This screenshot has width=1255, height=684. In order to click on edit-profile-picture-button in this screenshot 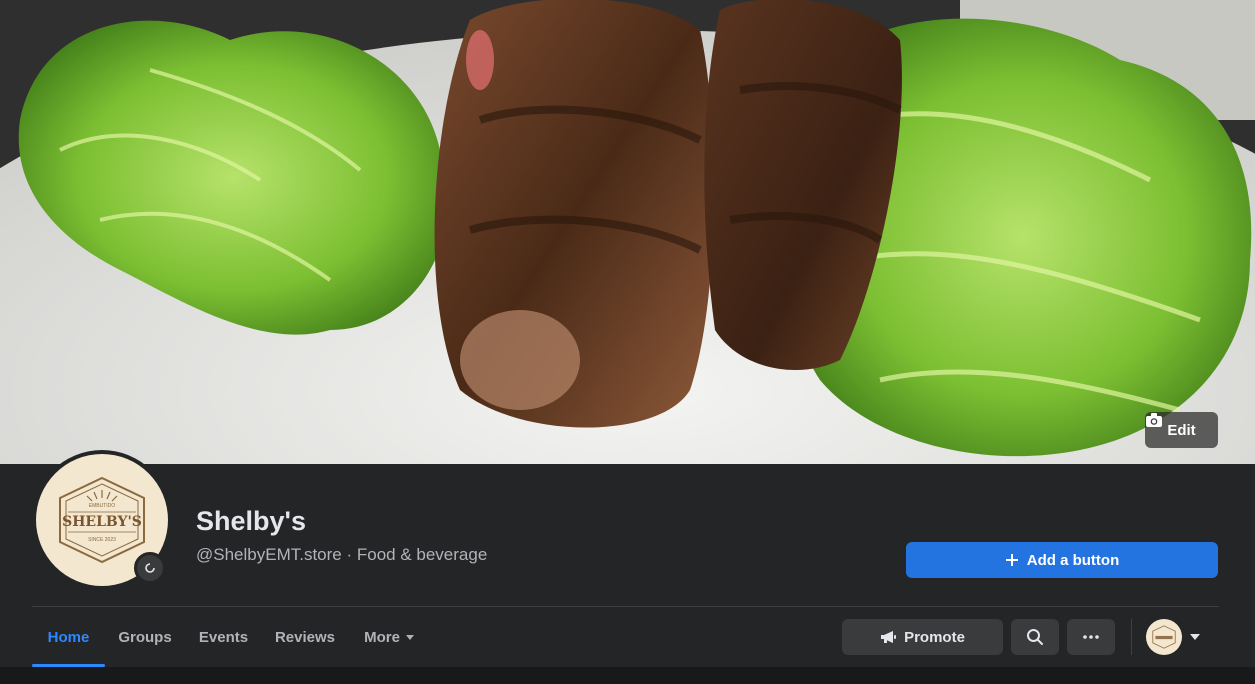, I will do `click(150, 568)`.